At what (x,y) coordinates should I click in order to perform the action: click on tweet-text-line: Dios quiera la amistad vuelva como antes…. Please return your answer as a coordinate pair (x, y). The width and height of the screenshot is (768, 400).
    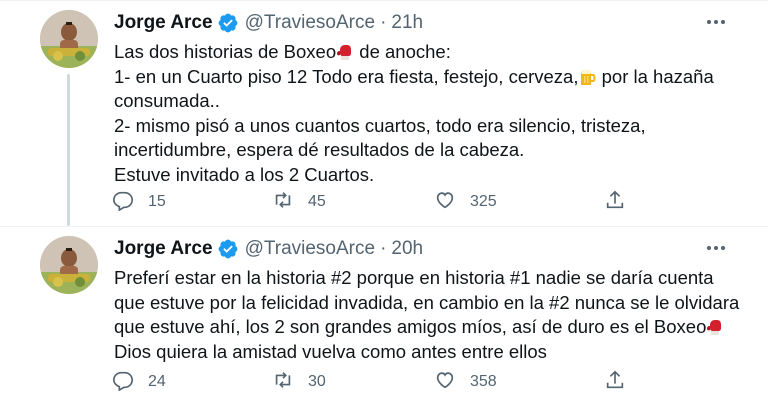
    Looking at the image, I should click on (330, 351).